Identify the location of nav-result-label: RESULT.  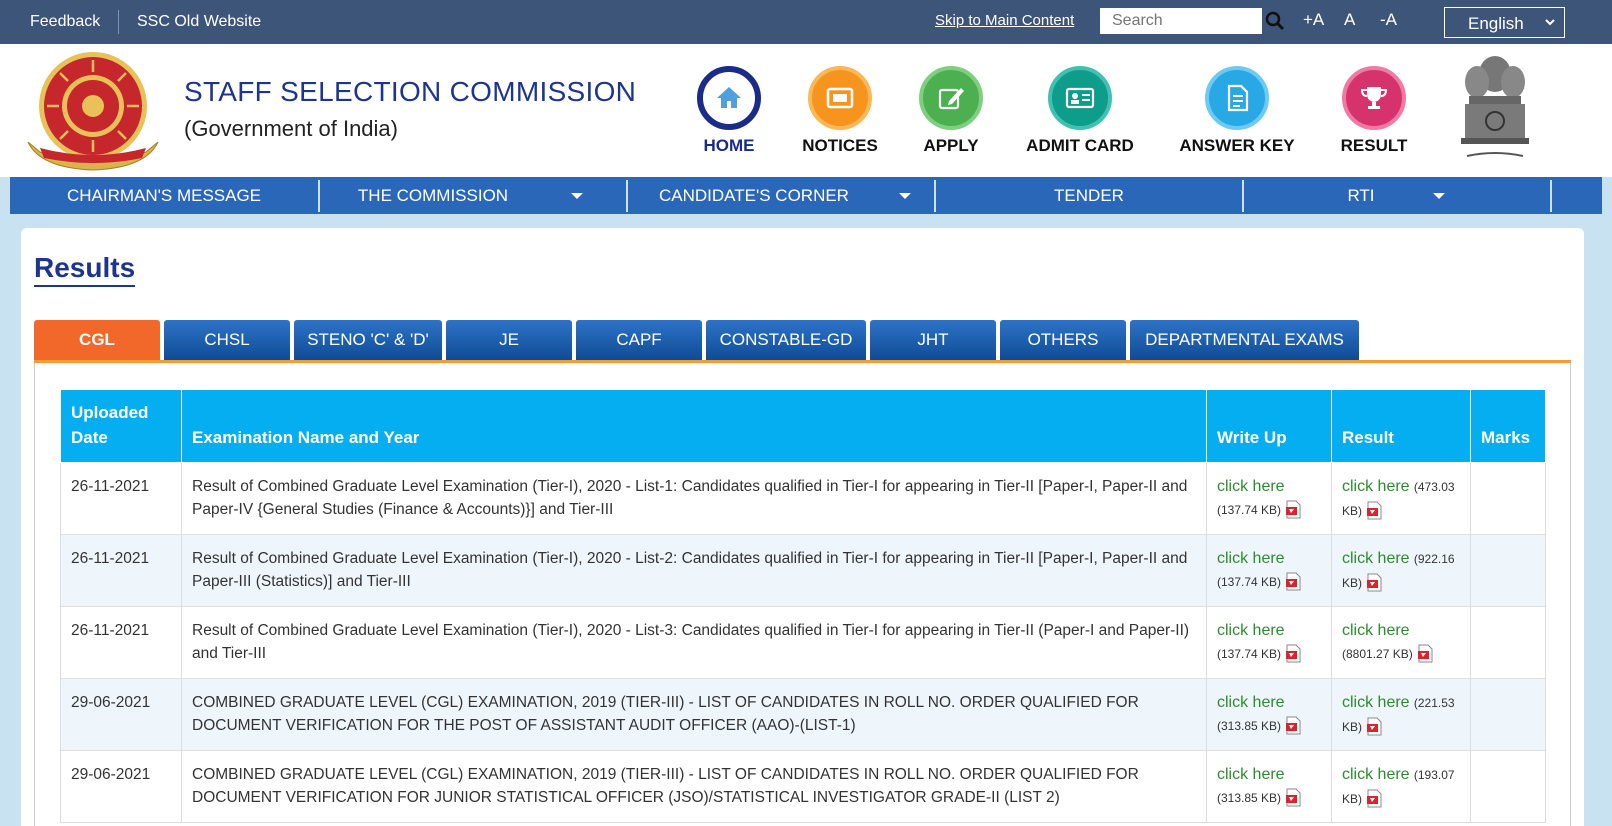
(1374, 145).